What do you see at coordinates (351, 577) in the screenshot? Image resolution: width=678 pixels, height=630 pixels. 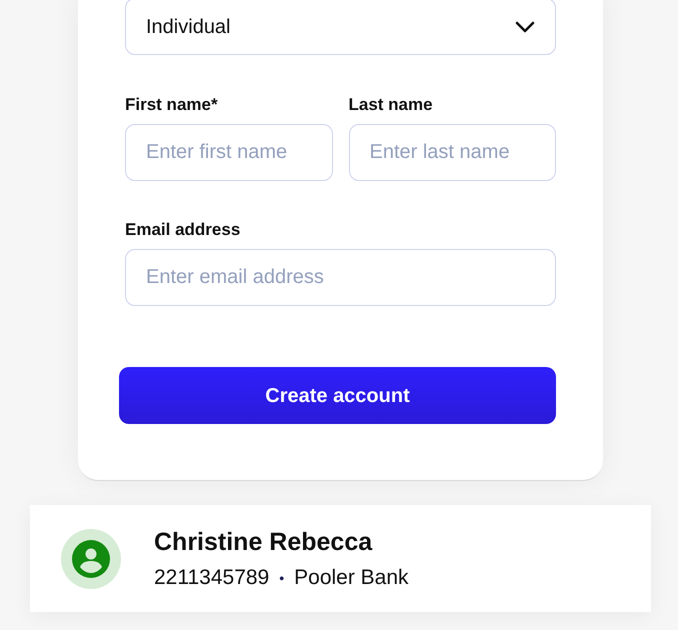 I see `bank-name: Pooler Bank` at bounding box center [351, 577].